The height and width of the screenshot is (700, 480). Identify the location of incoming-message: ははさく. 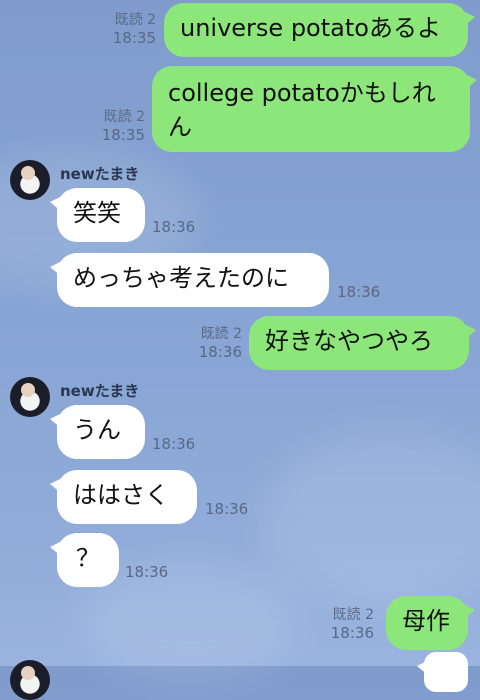
(123, 497).